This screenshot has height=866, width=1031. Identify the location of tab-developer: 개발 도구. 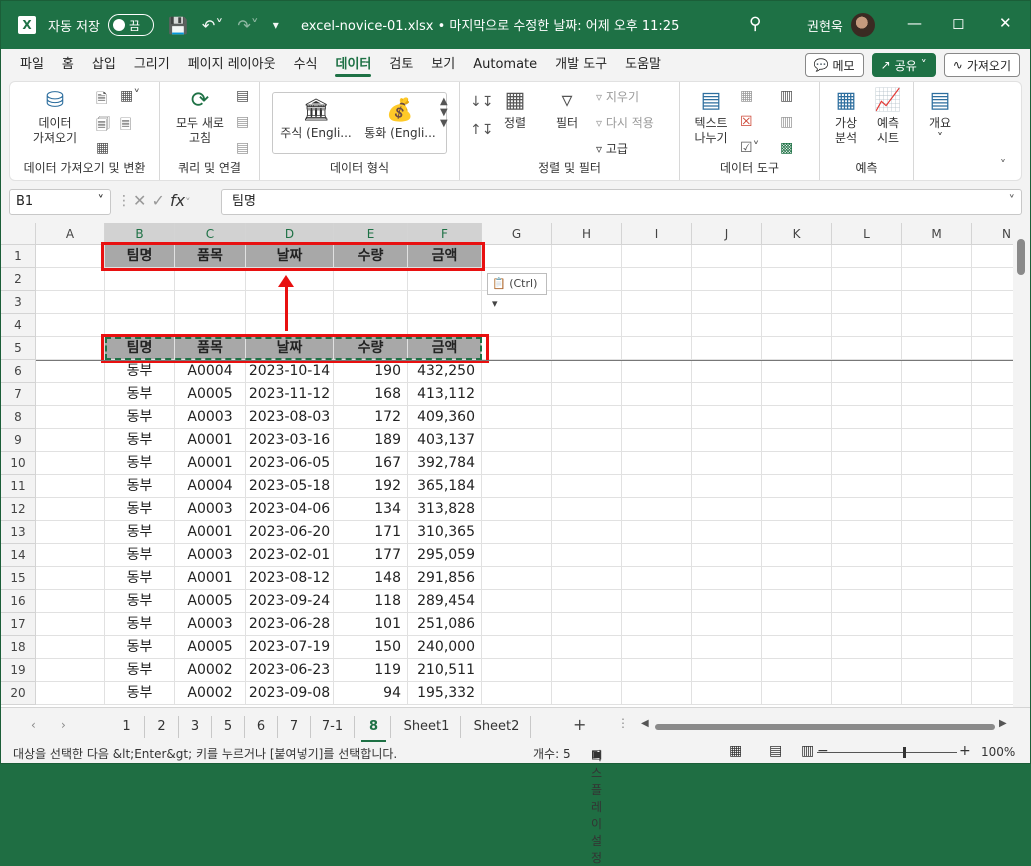
(581, 65).